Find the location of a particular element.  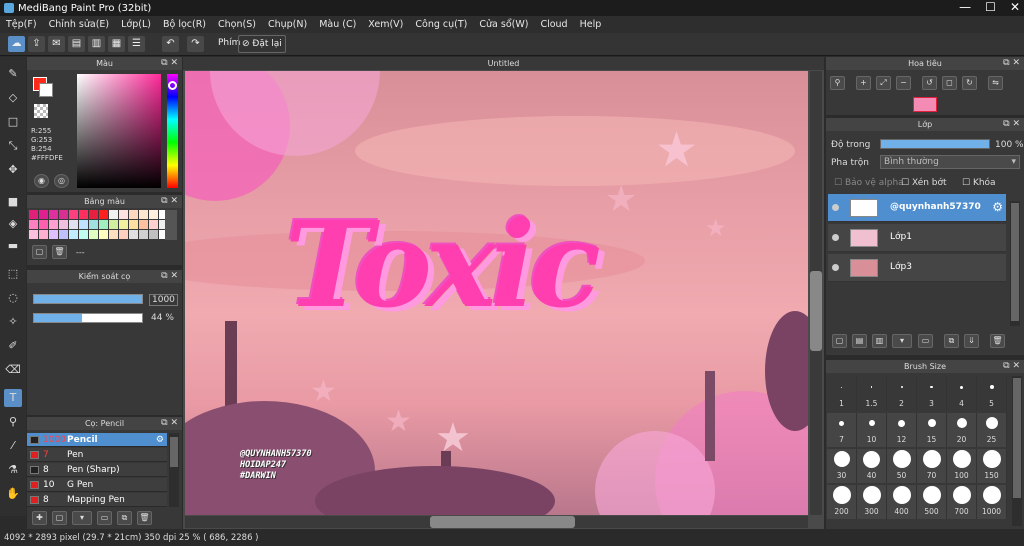

brush-size-option: 100 is located at coordinates (962, 466).